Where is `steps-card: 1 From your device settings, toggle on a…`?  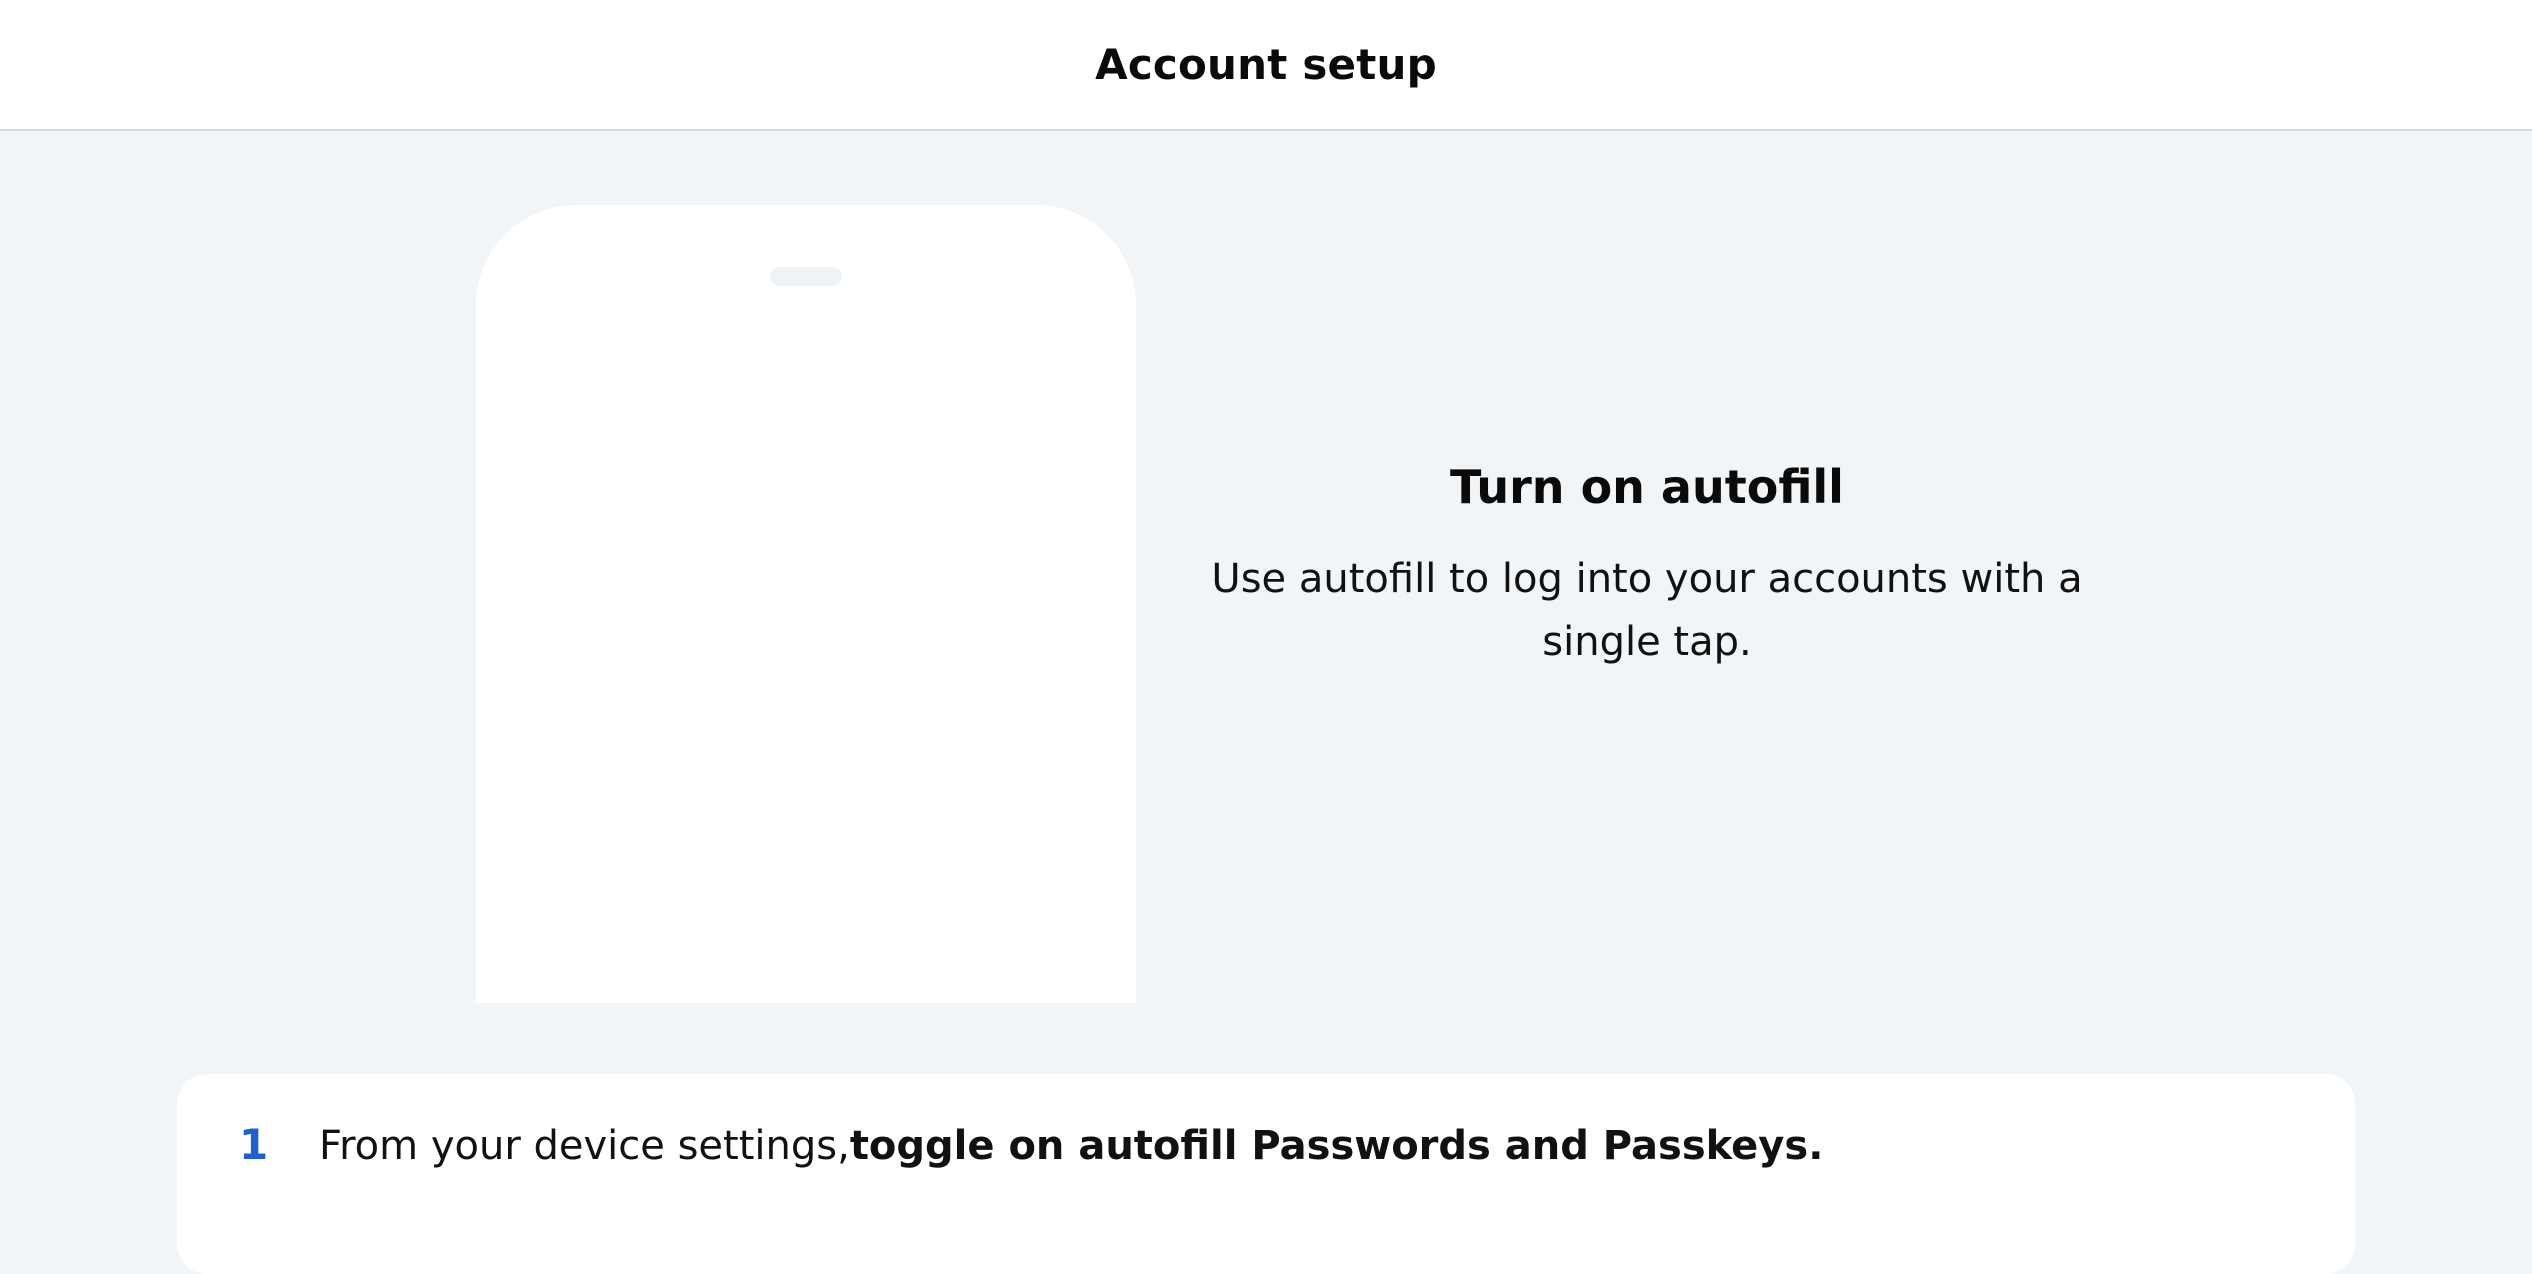
steps-card: 1 From your device settings, toggle on a… is located at coordinates (1266, 1174).